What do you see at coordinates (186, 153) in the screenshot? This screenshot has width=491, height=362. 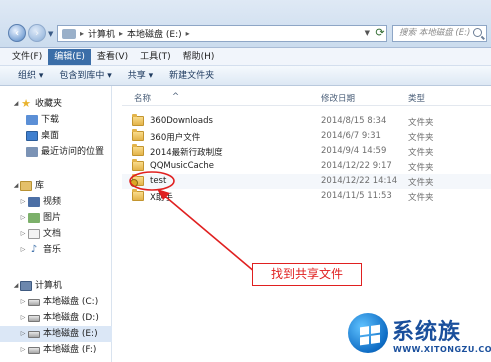 I see `file-name: 2014最新行政制度` at bounding box center [186, 153].